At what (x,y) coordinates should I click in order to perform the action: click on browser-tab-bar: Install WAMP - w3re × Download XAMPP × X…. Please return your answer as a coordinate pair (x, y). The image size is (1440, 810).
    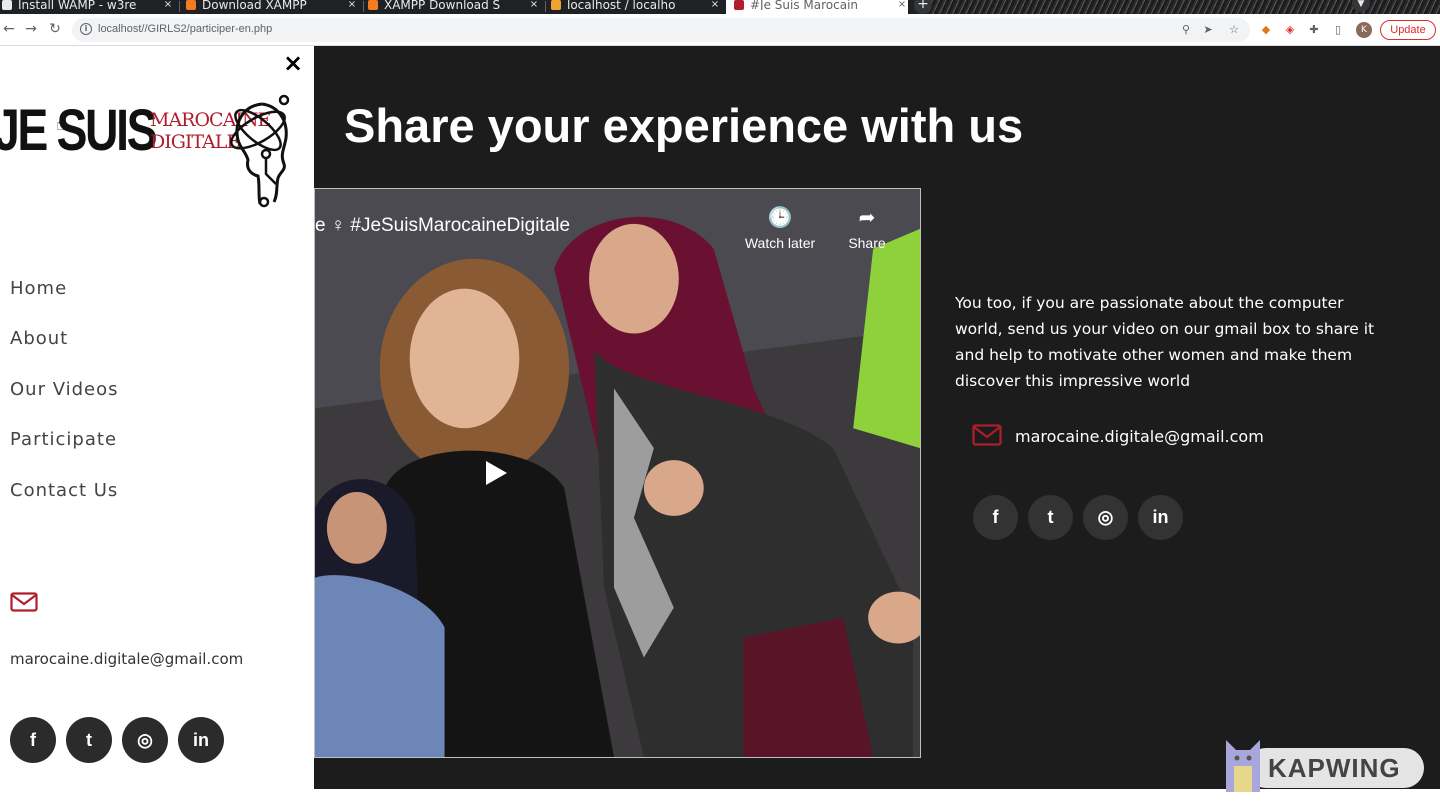
    Looking at the image, I should click on (720, 7).